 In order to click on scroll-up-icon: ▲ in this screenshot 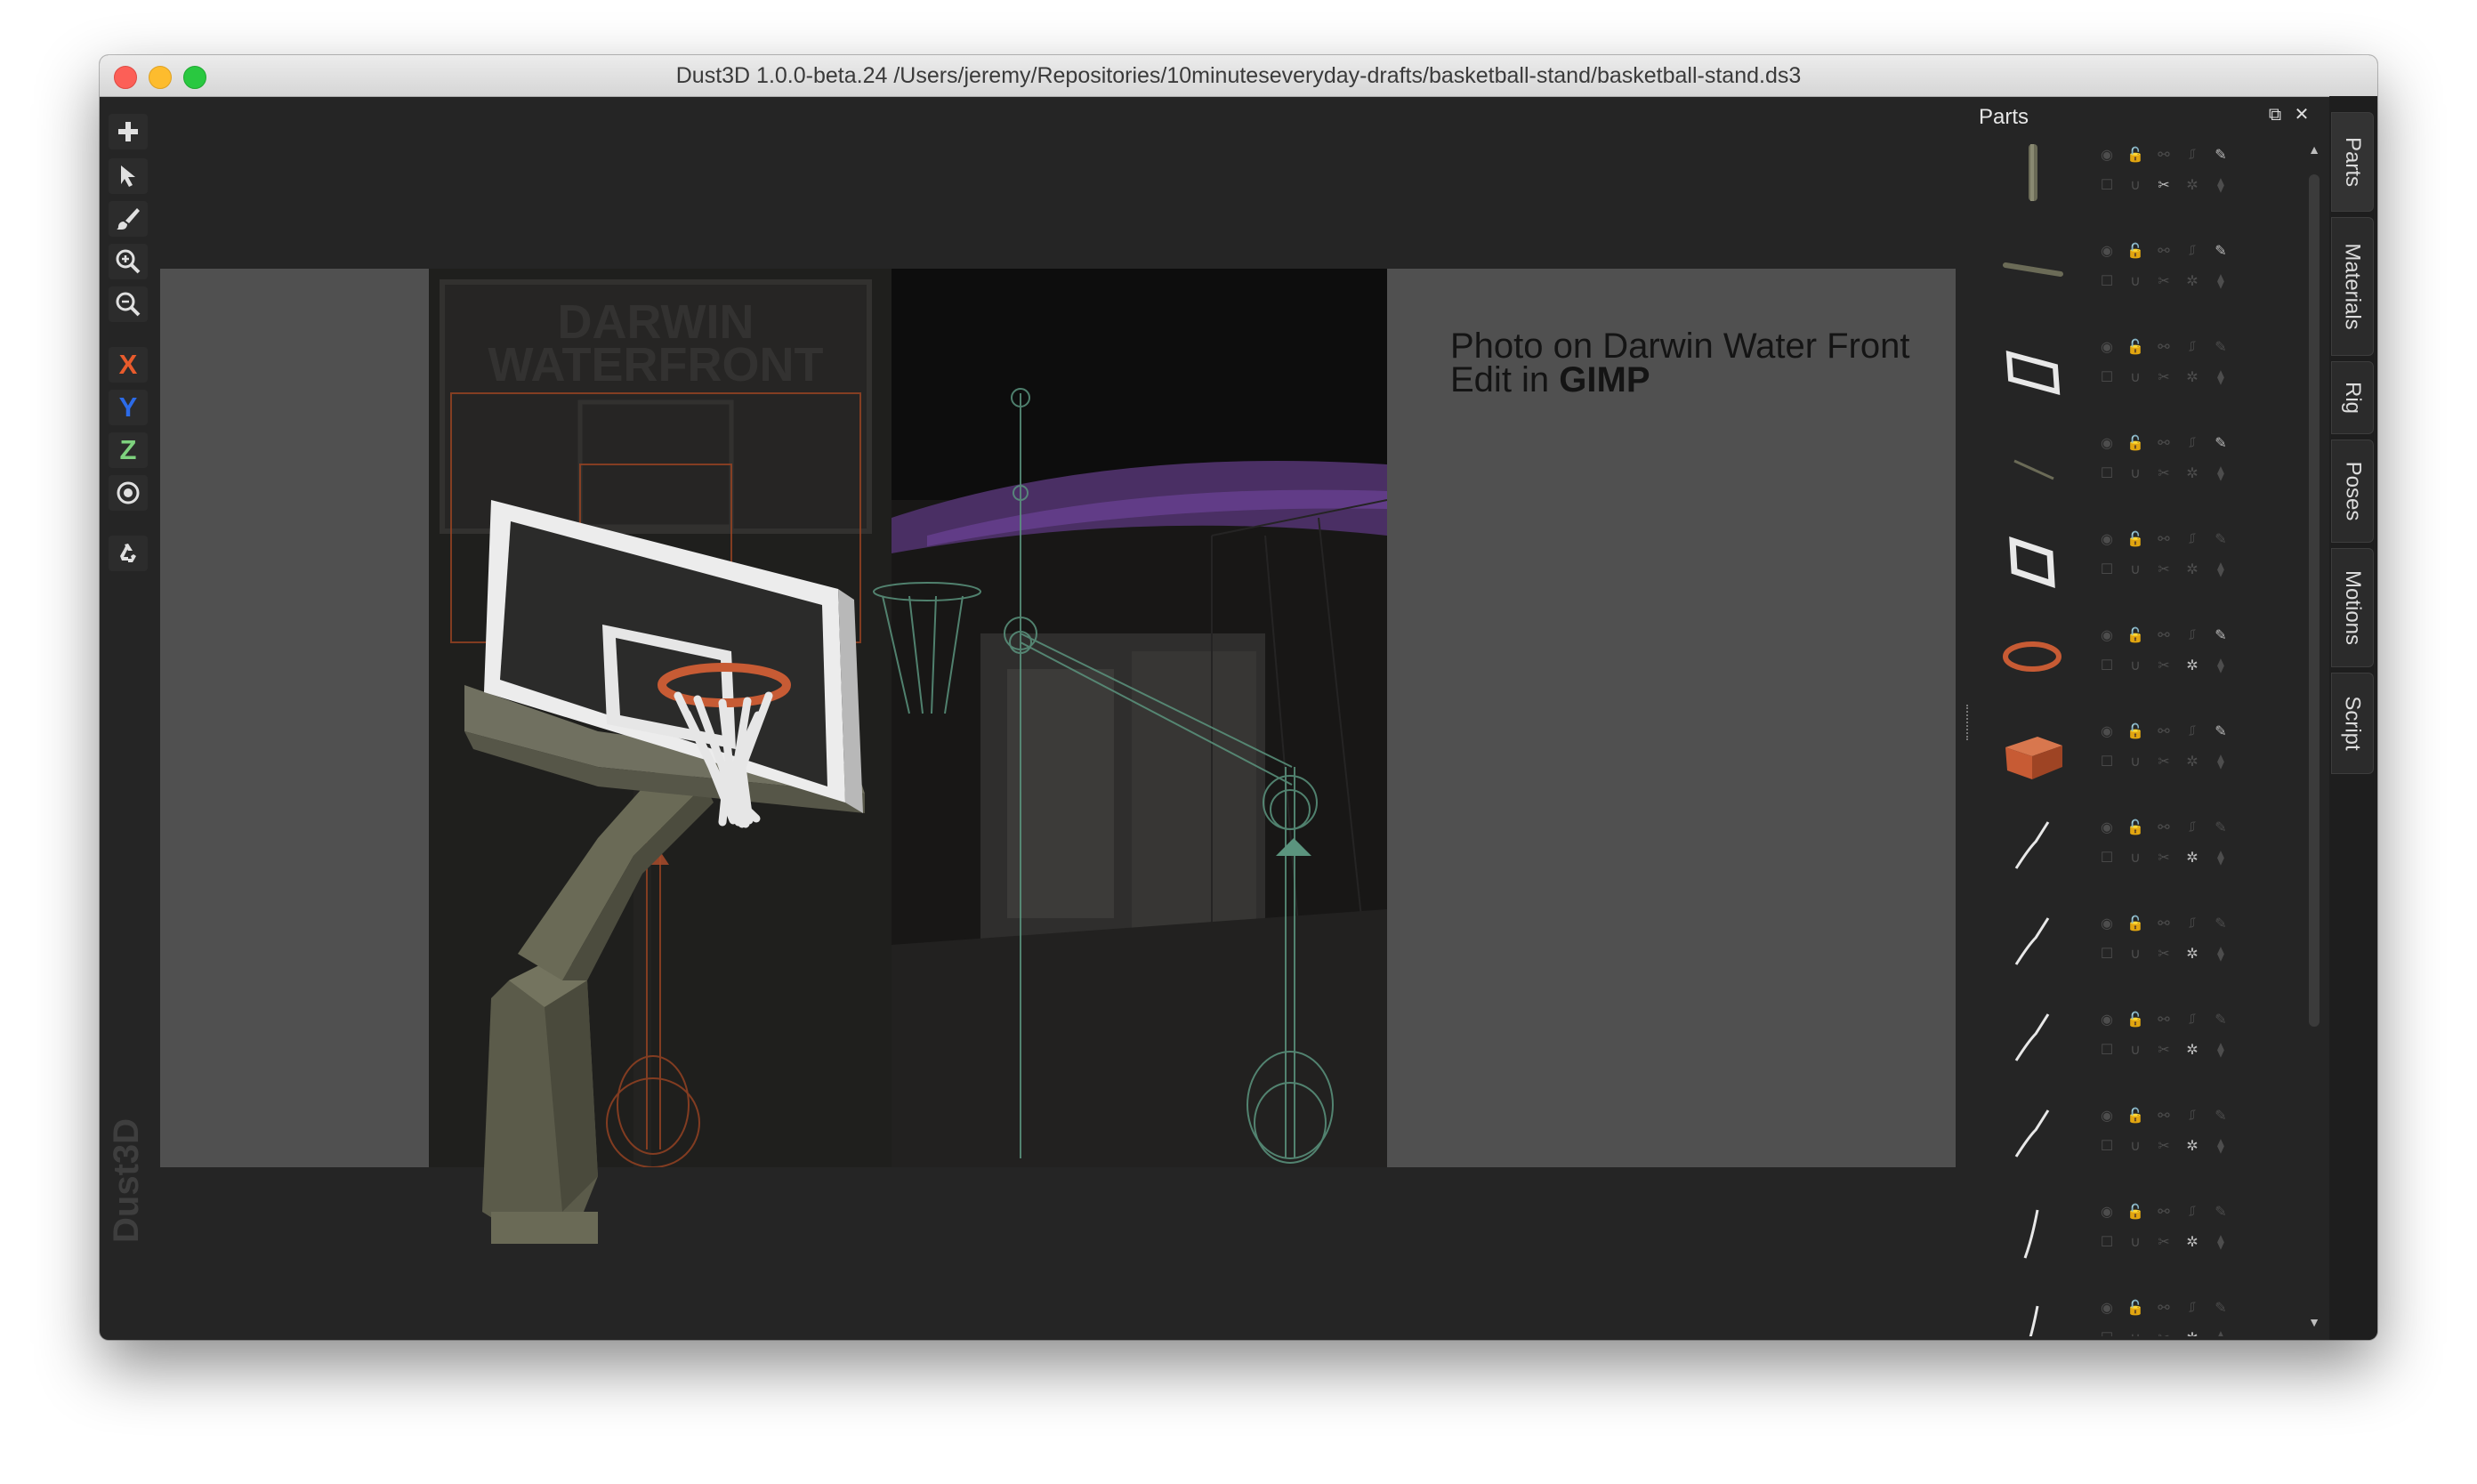, I will do `click(2314, 149)`.